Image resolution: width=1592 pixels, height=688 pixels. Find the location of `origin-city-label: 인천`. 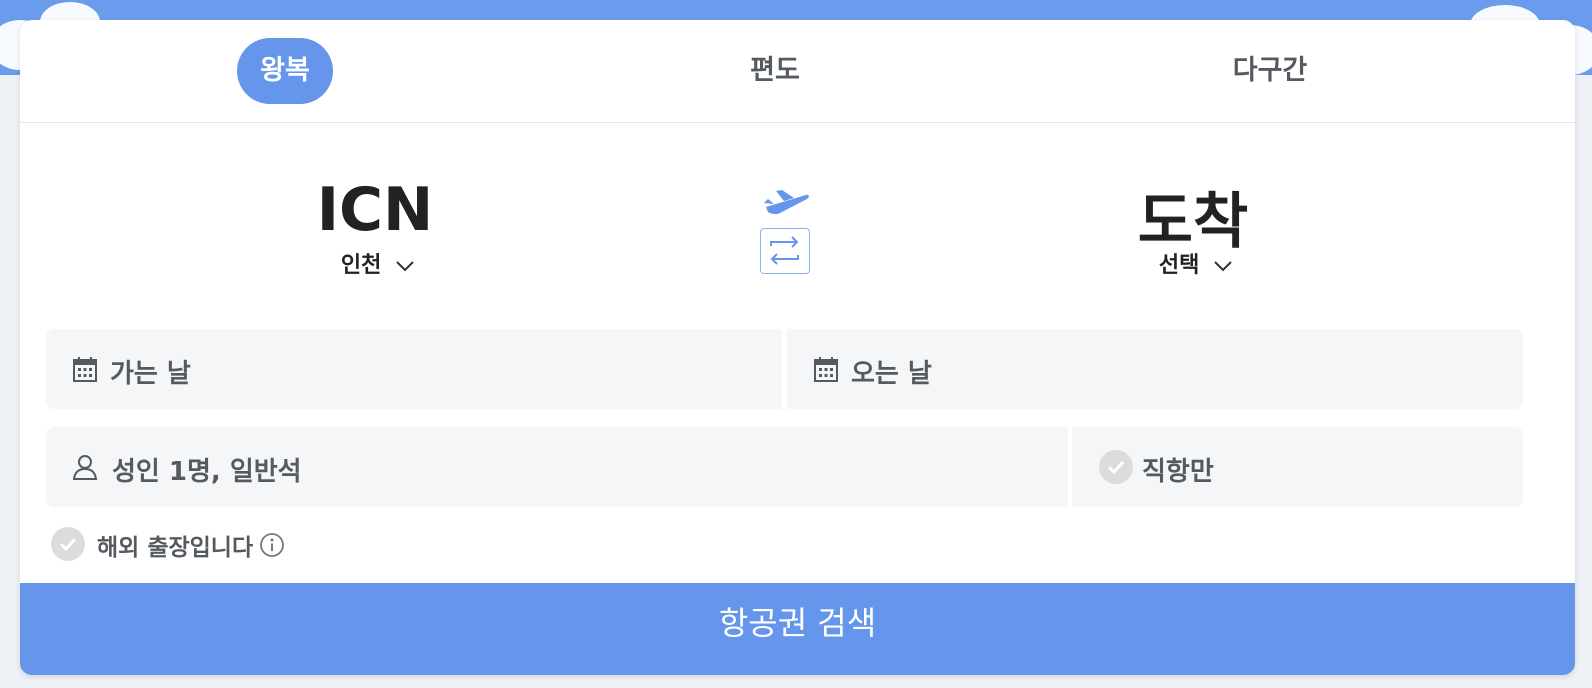

origin-city-label: 인천 is located at coordinates (361, 265).